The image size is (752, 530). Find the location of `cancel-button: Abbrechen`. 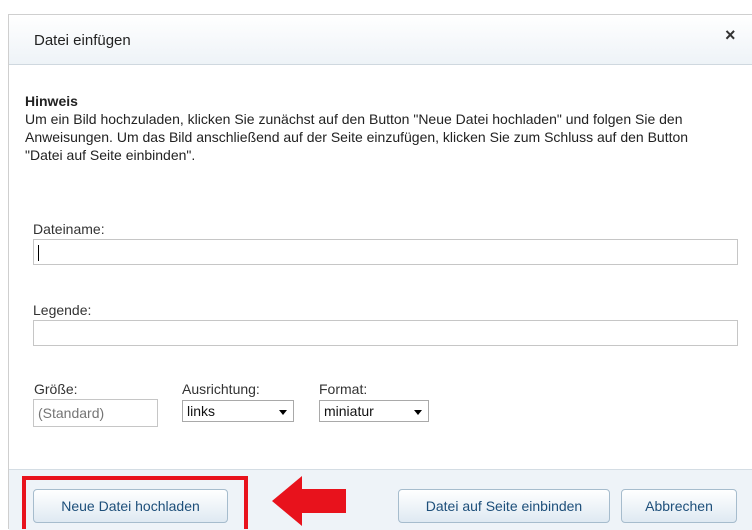

cancel-button: Abbrechen is located at coordinates (679, 506).